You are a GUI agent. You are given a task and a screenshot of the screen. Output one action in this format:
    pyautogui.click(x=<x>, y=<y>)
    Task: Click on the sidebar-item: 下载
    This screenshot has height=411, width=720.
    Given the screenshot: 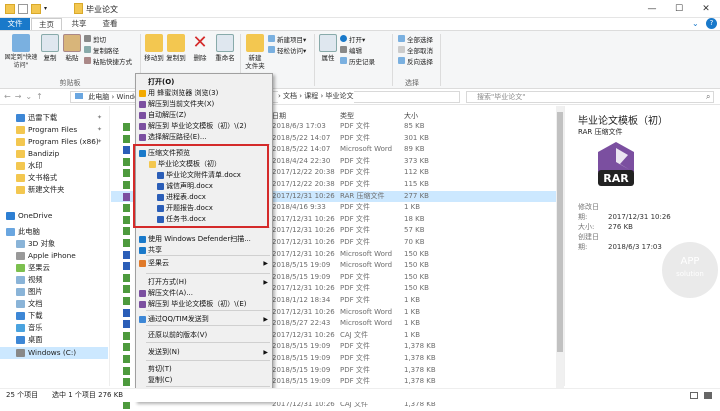 What is the action you would take?
    pyautogui.click(x=54, y=316)
    